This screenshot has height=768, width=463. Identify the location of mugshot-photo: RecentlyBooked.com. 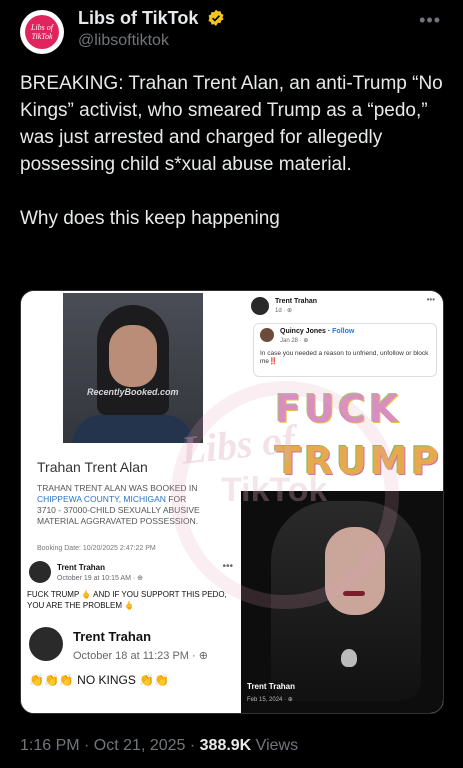
(133, 368).